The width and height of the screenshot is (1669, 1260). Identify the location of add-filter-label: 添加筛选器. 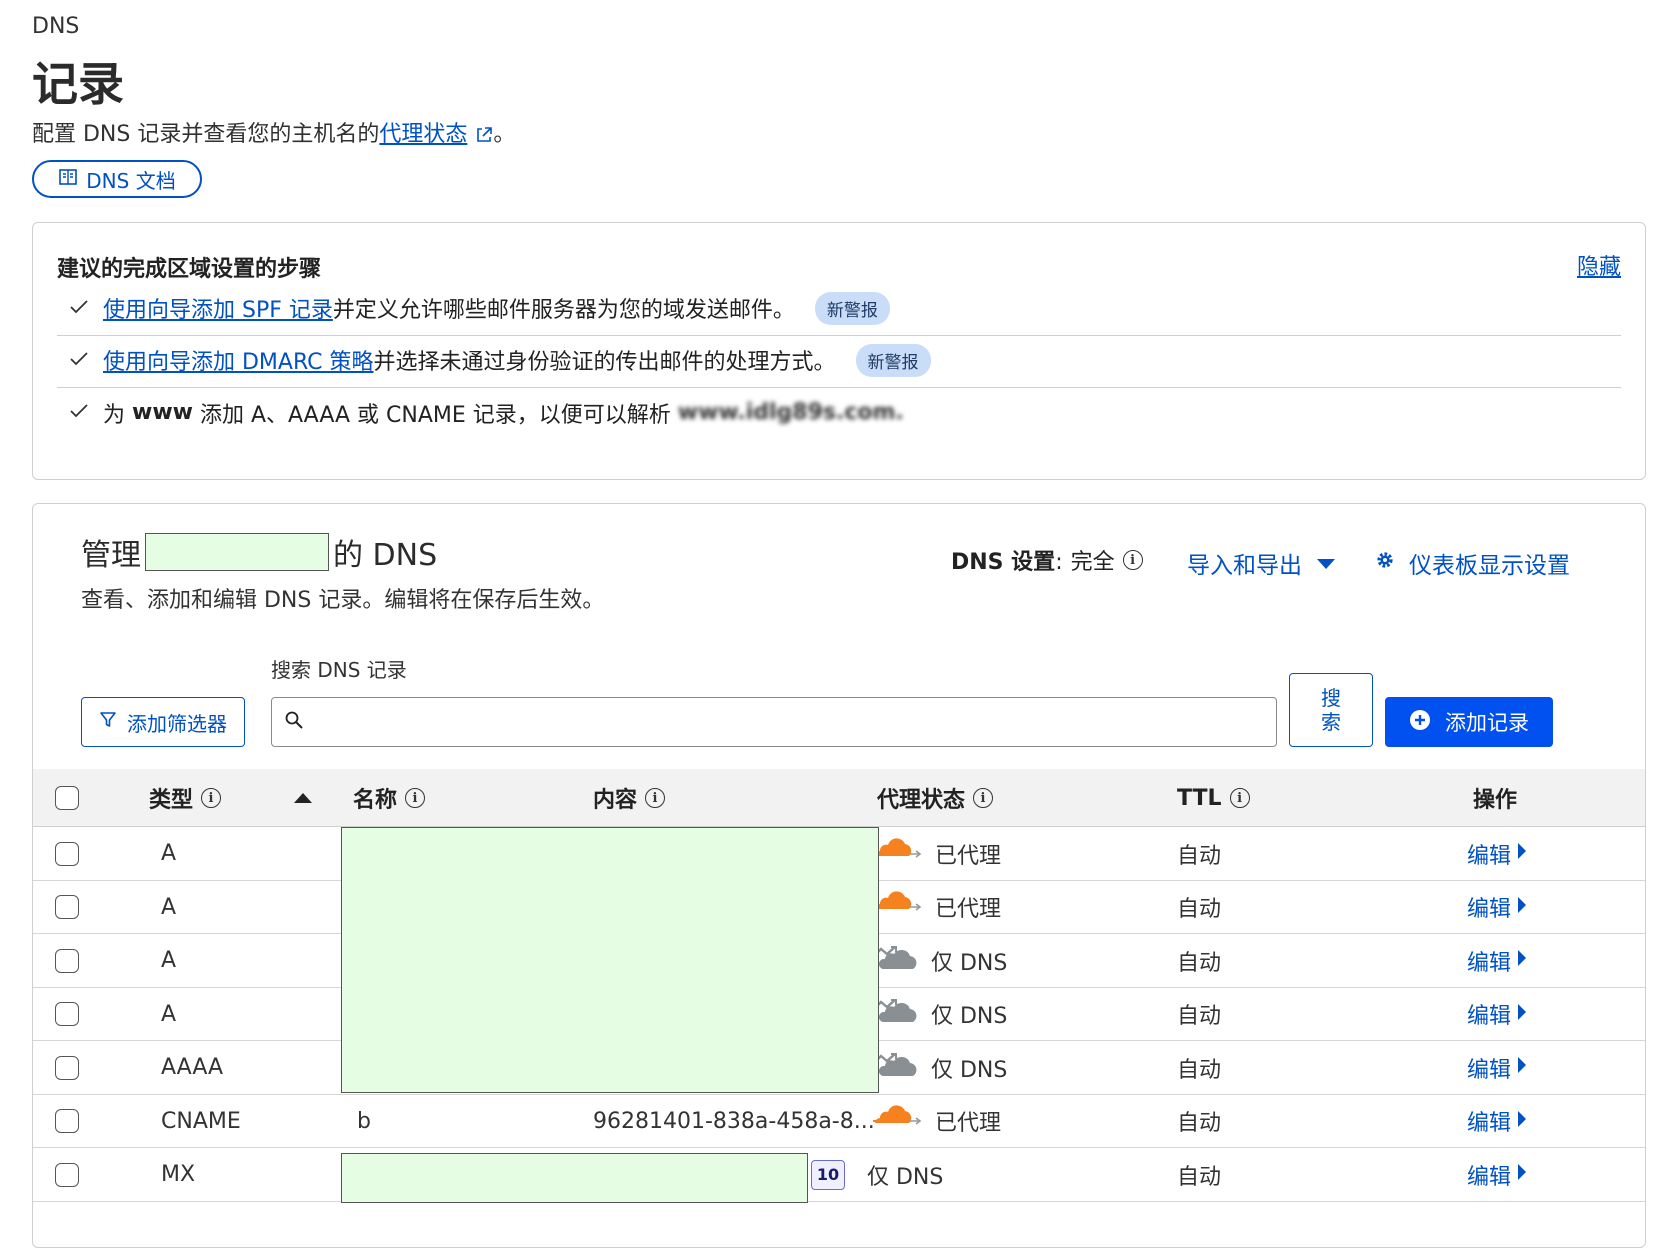
(177, 723).